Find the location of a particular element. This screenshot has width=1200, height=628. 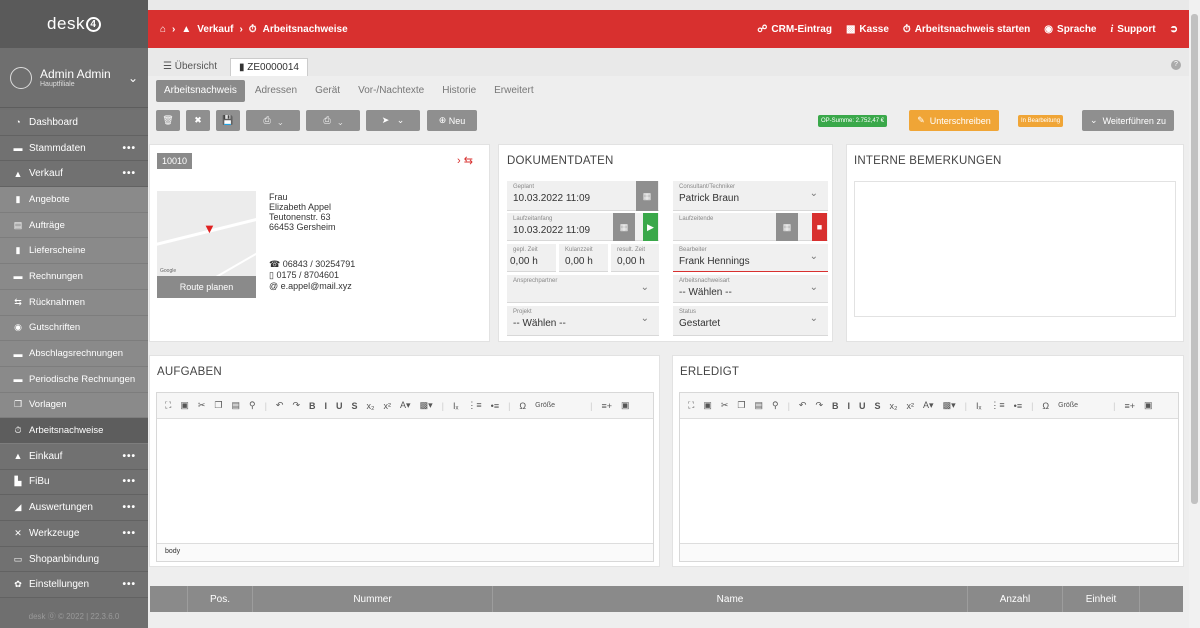

chevron-down-icon: ⌄ is located at coordinates (133, 78).